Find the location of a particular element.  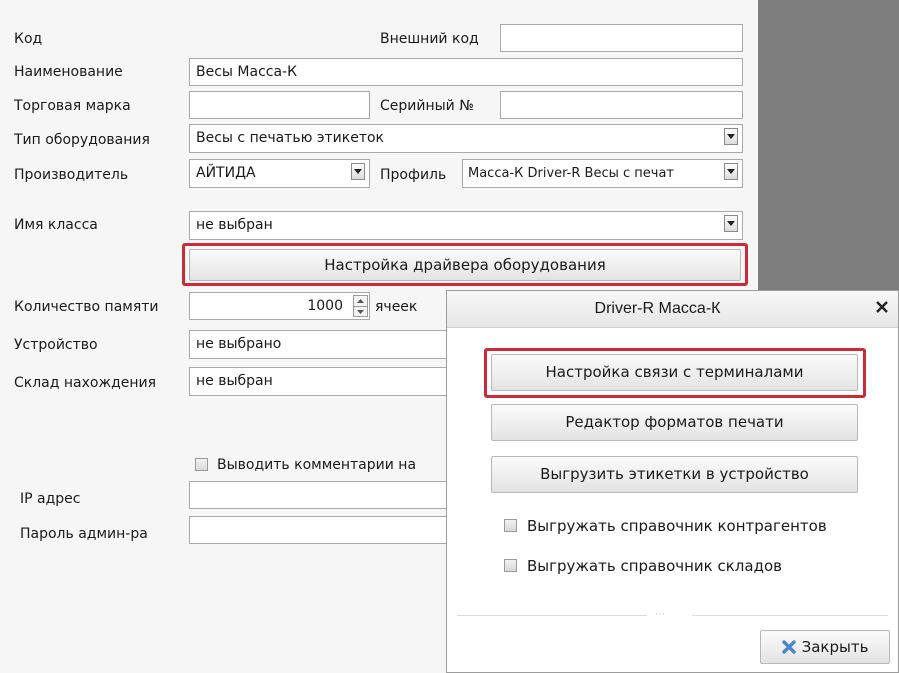

comments-checkbox-label: Выводить комментарии на is located at coordinates (317, 465).